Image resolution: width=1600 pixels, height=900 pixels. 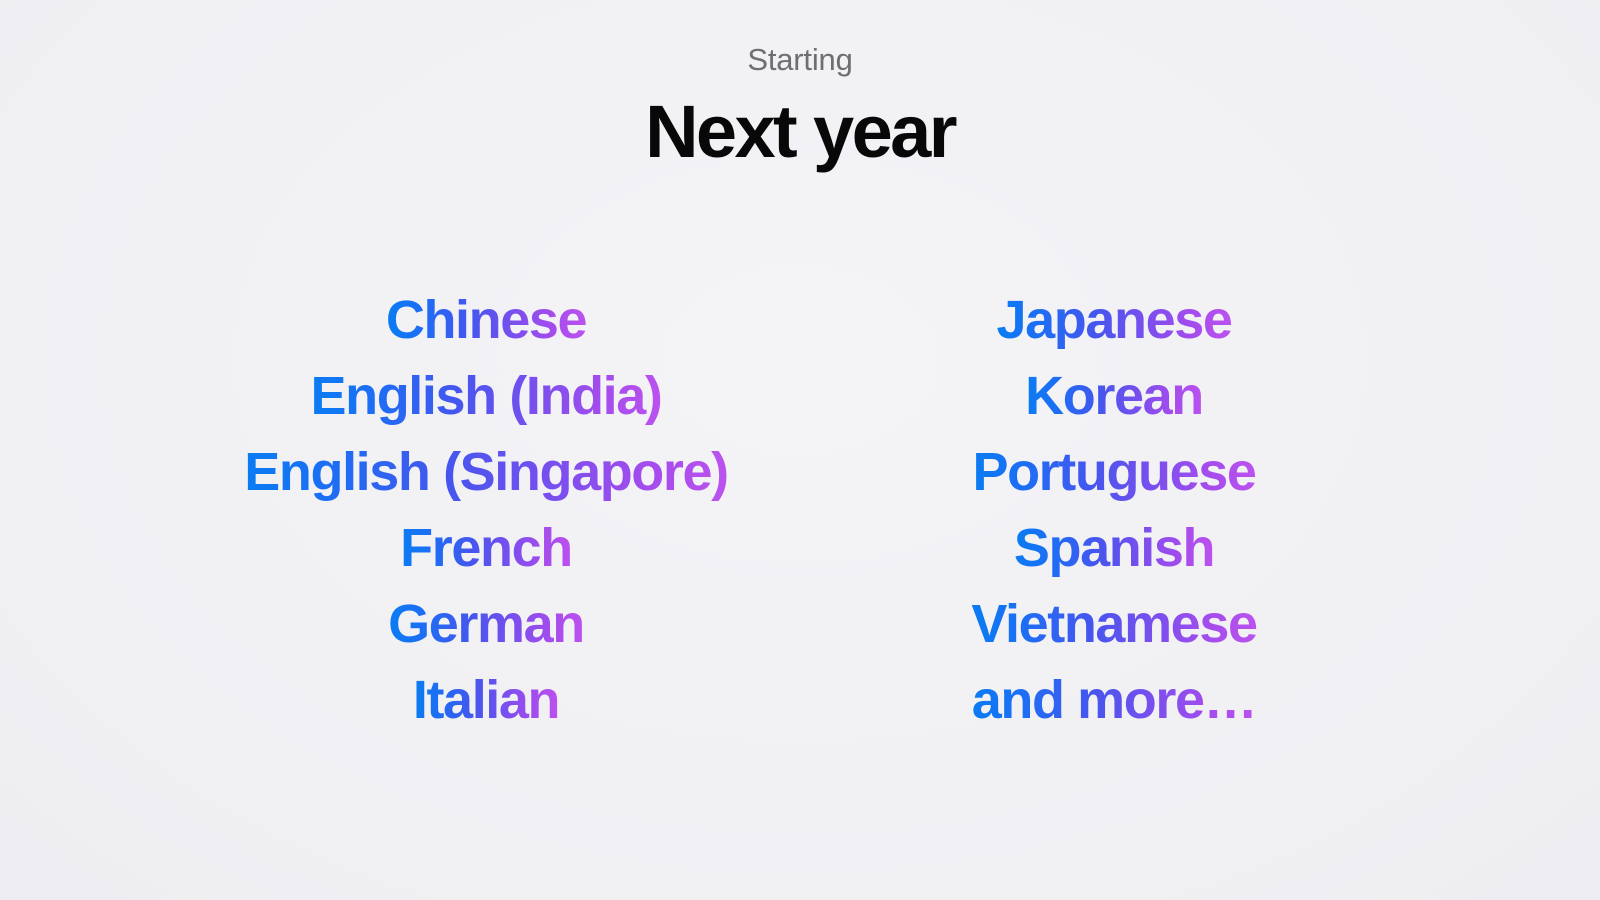 I want to click on language-item: Spanish, so click(x=1115, y=548).